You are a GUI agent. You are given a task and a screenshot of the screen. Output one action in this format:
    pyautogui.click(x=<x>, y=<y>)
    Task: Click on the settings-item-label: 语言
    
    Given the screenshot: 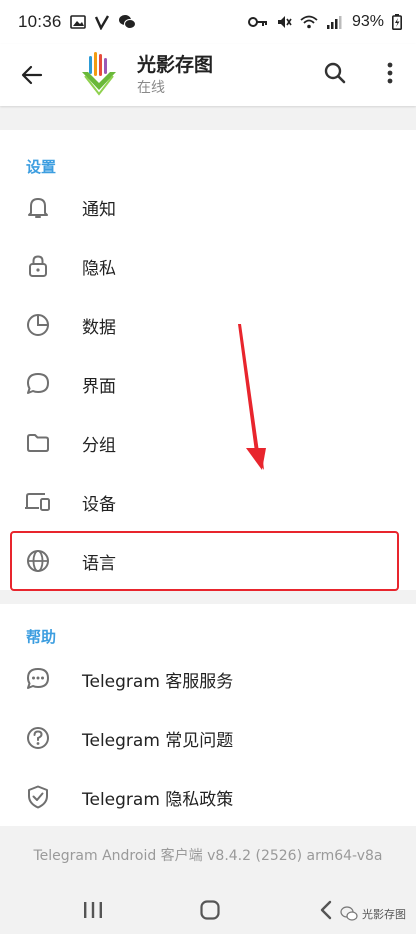 What is the action you would take?
    pyautogui.click(x=99, y=564)
    